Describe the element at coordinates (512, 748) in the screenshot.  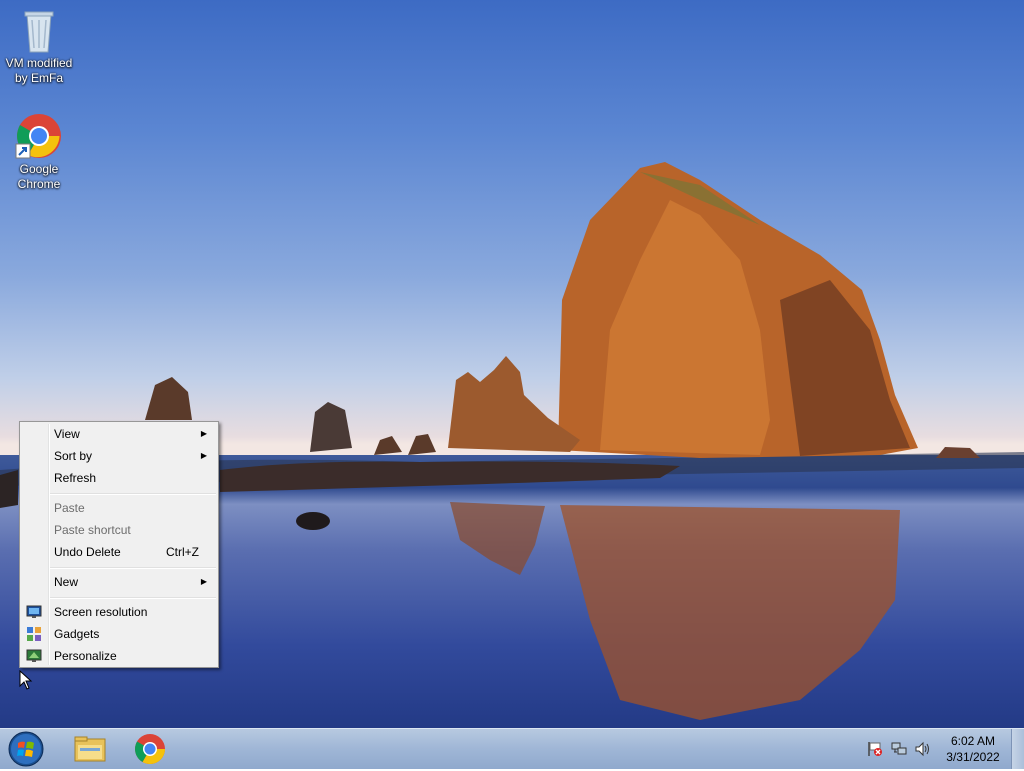
I see `taskbar: 6:02 AM 3/31/2022` at that location.